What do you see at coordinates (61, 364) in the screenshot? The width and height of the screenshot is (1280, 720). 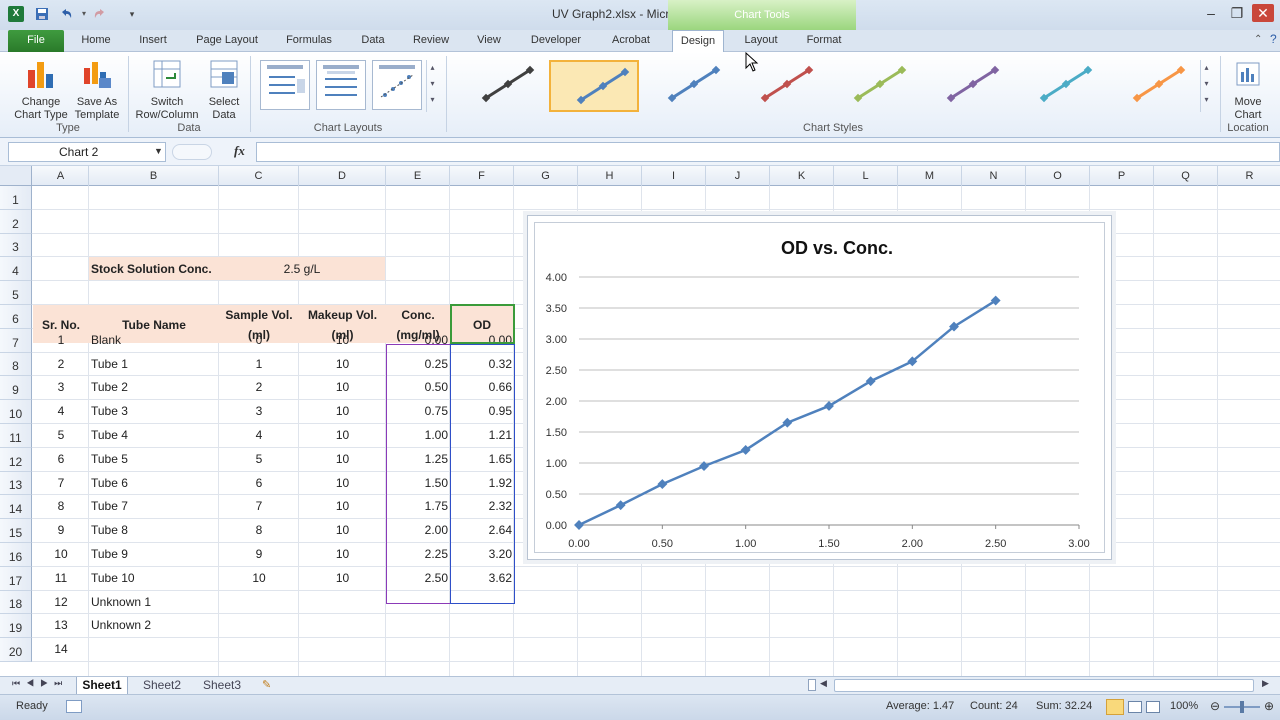 I see `cell-sr-no: 2` at bounding box center [61, 364].